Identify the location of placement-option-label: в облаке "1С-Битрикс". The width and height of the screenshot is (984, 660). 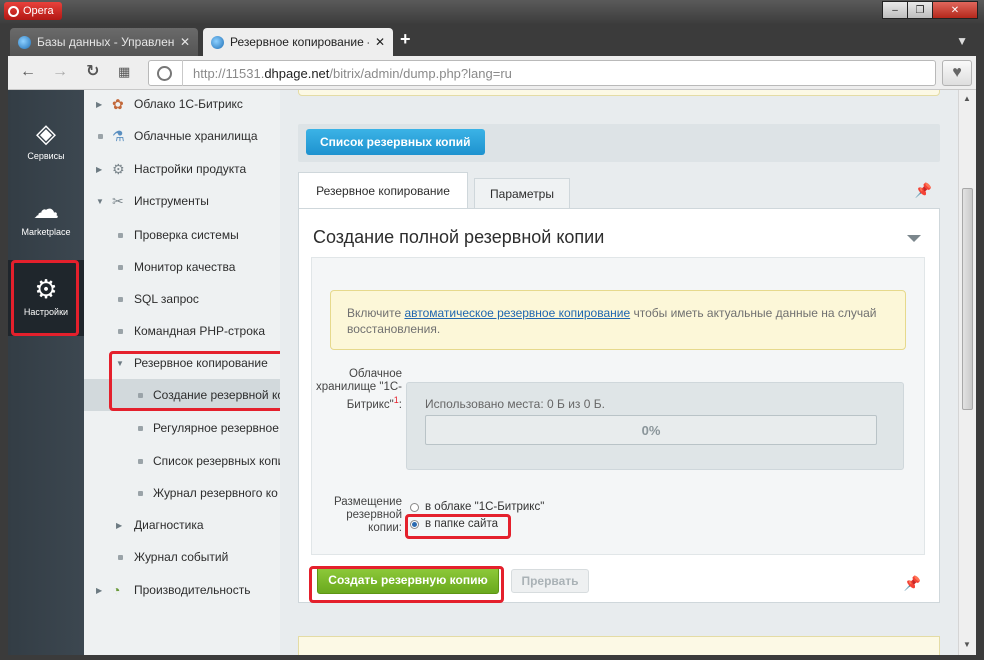
(485, 507).